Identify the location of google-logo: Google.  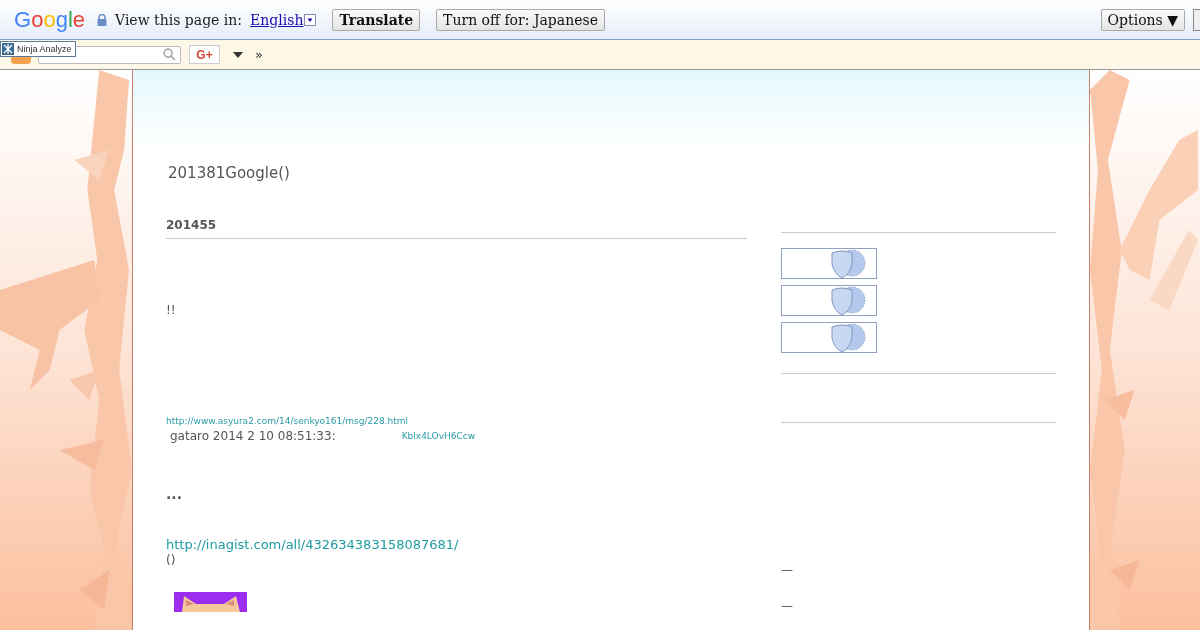
(49, 19).